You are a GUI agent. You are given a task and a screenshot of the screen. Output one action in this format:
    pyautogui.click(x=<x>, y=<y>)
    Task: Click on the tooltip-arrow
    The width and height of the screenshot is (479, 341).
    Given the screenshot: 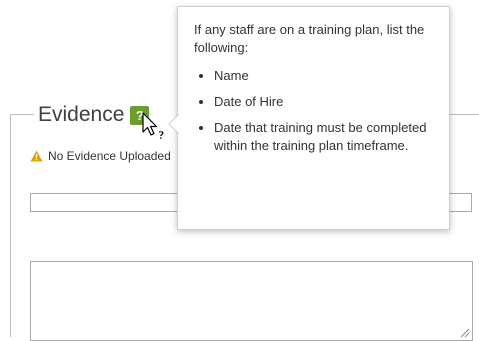 What is the action you would take?
    pyautogui.click(x=174, y=124)
    